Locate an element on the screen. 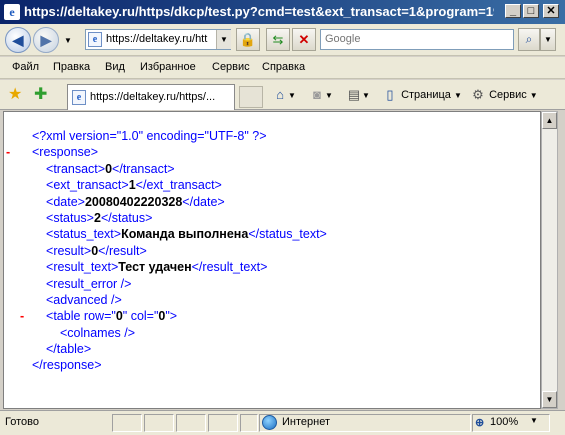  zoom-level: 100% is located at coordinates (504, 422).